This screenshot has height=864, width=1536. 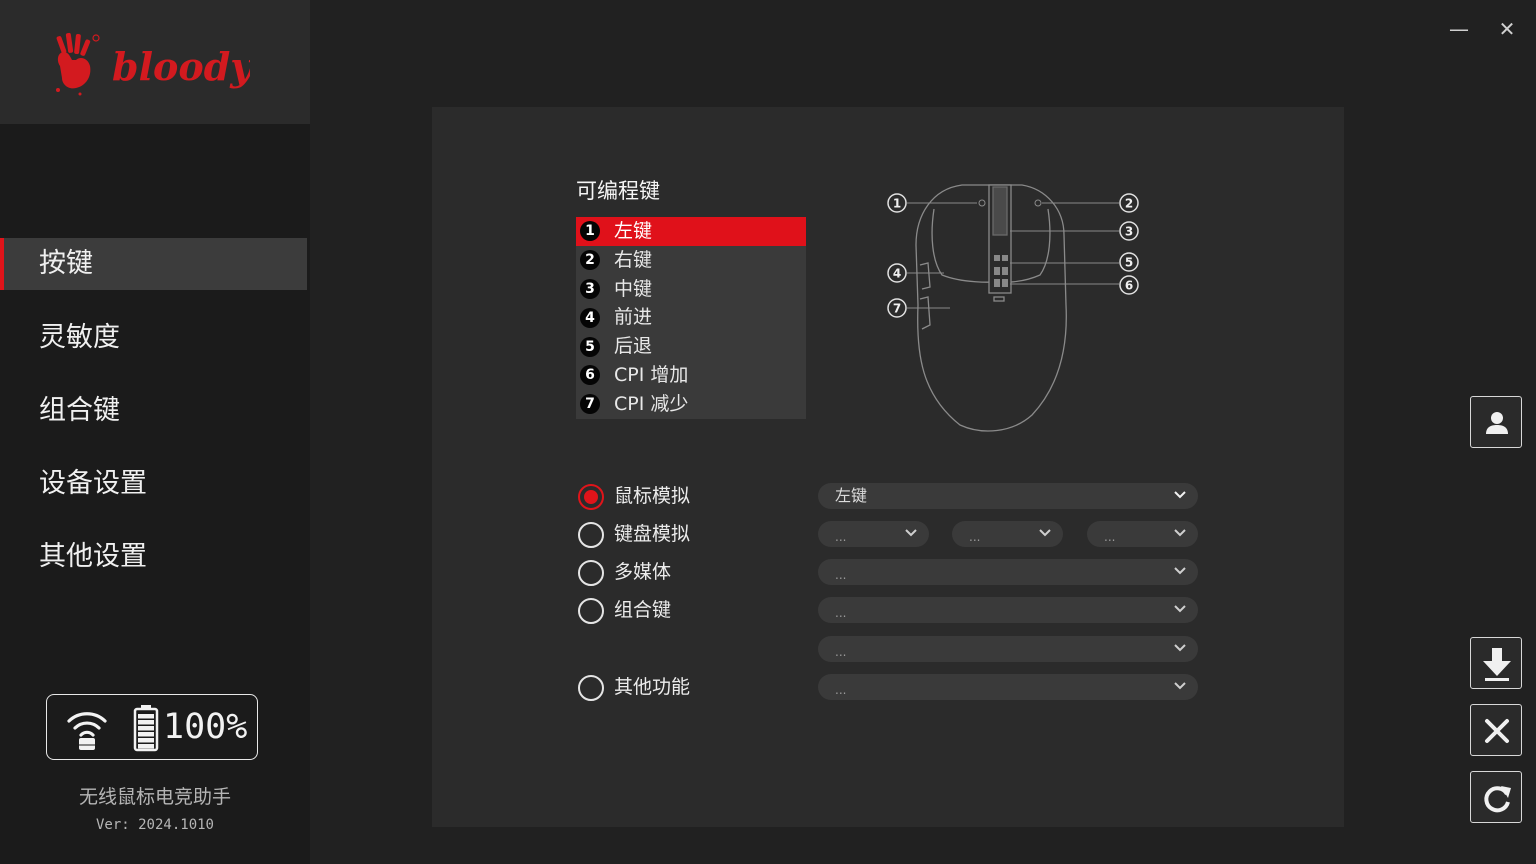 What do you see at coordinates (618, 191) in the screenshot?
I see `section-title: 可编程键` at bounding box center [618, 191].